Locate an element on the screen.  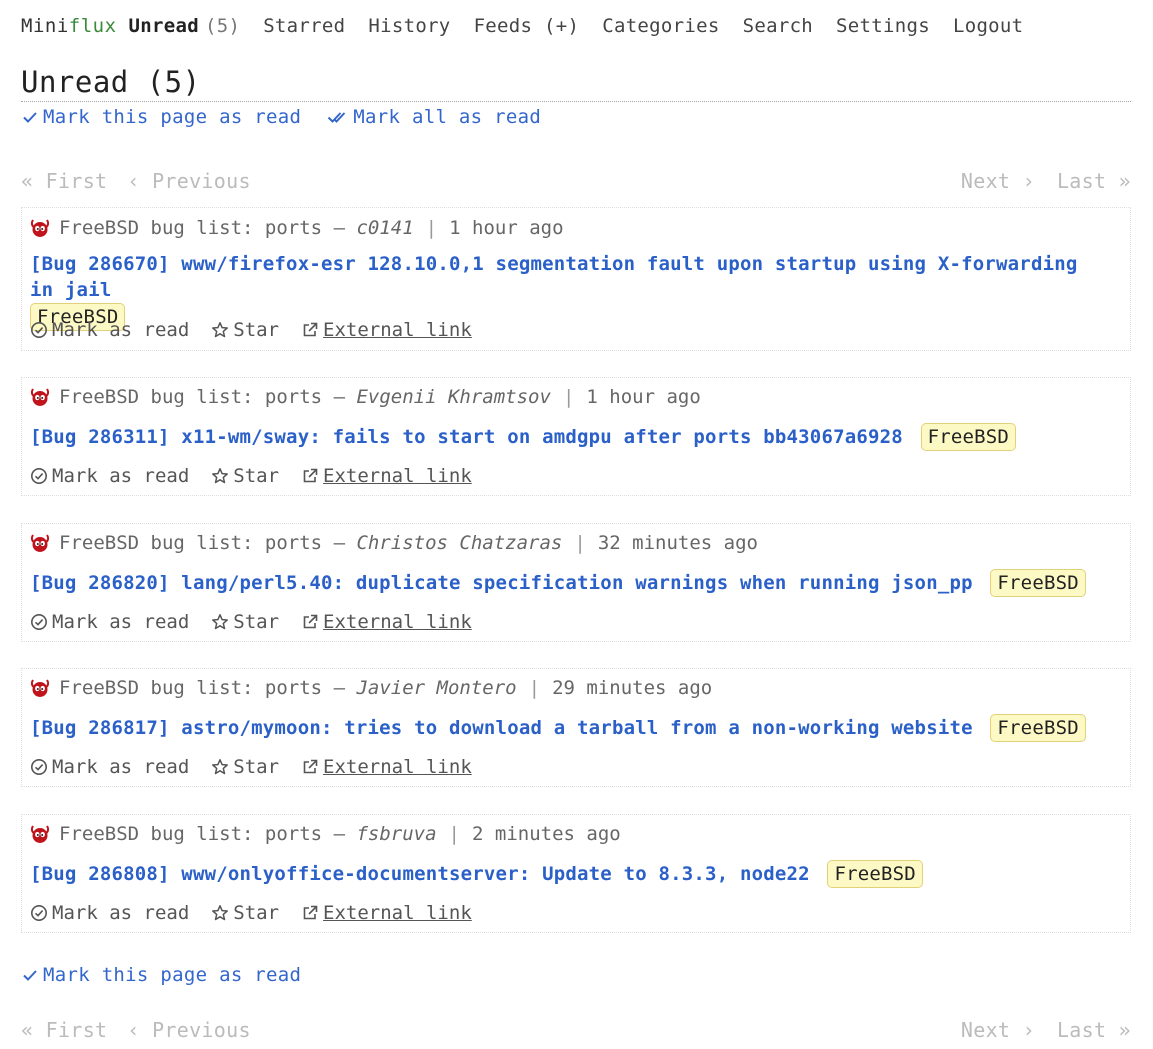
mark-page-read-label: Mark this page as read is located at coordinates (172, 117).